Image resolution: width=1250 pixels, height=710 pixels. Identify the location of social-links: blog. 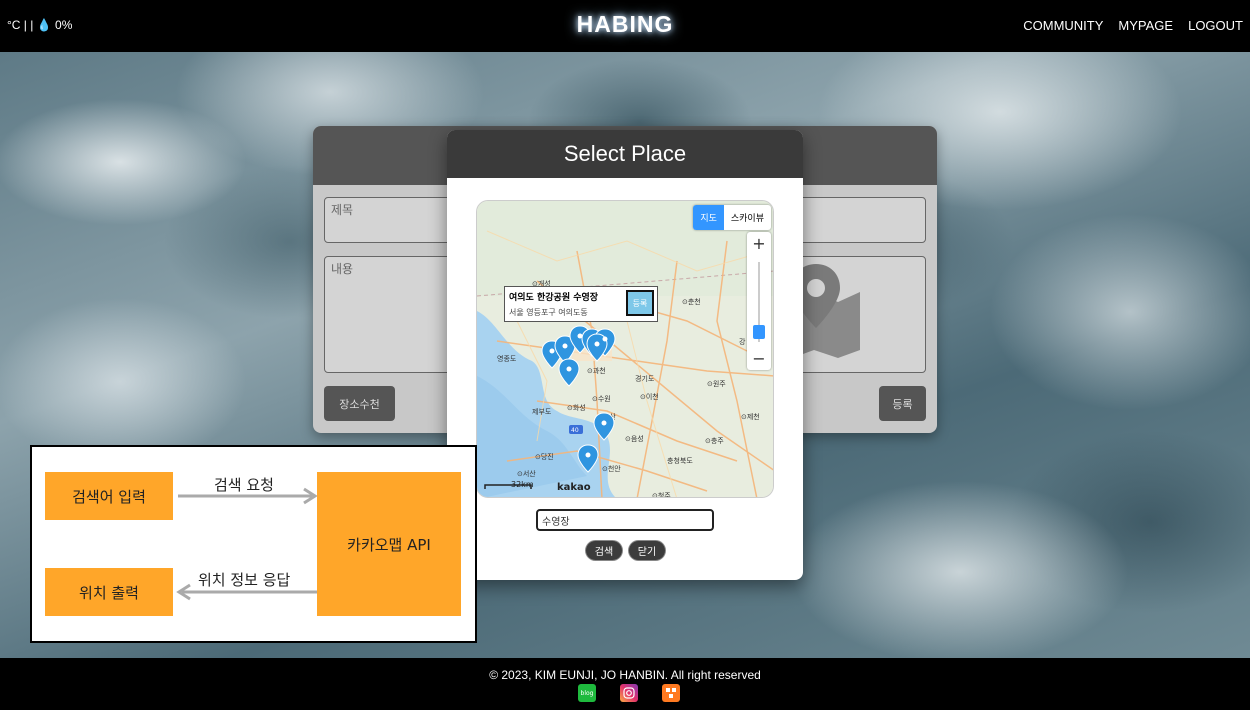
(629, 693).